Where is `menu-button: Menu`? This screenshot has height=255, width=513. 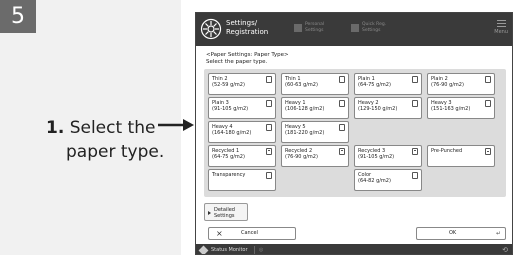
menu-button: Menu is located at coordinates (501, 27).